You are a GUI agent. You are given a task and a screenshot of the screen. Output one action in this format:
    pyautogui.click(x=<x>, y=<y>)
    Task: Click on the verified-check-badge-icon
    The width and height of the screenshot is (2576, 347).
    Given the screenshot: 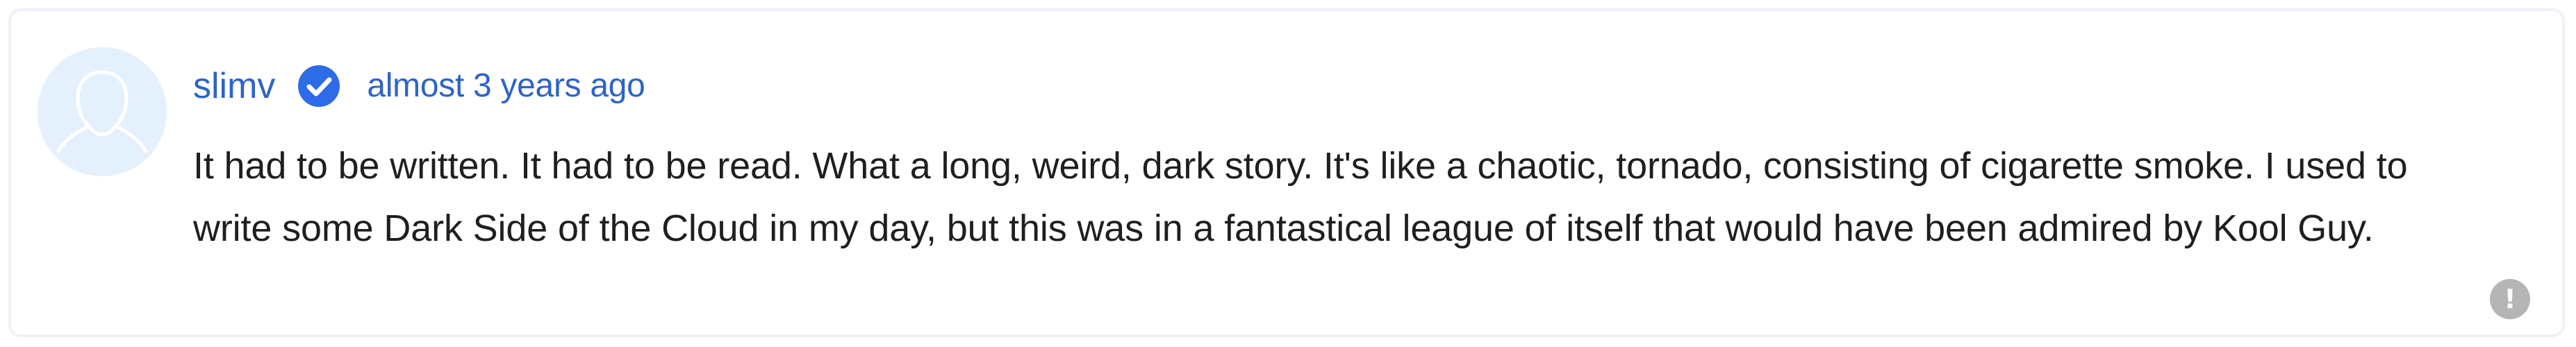 What is the action you would take?
    pyautogui.click(x=319, y=86)
    